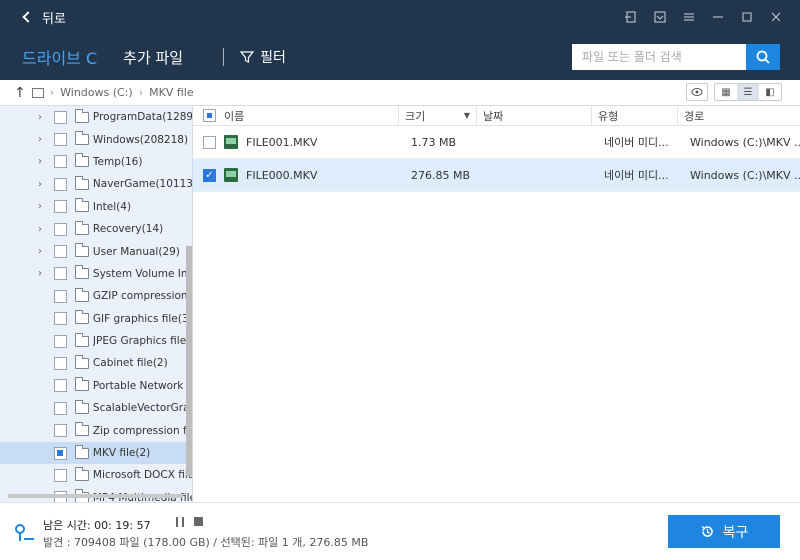 Image resolution: width=800 pixels, height=560 pixels. What do you see at coordinates (659, 57) in the screenshot?
I see `search-input` at bounding box center [659, 57].